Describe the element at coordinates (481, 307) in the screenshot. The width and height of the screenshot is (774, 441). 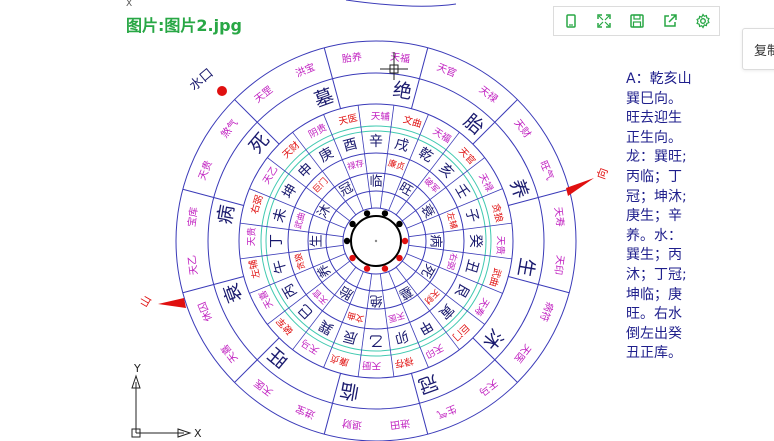
I see `ring-word: 天寿` at that location.